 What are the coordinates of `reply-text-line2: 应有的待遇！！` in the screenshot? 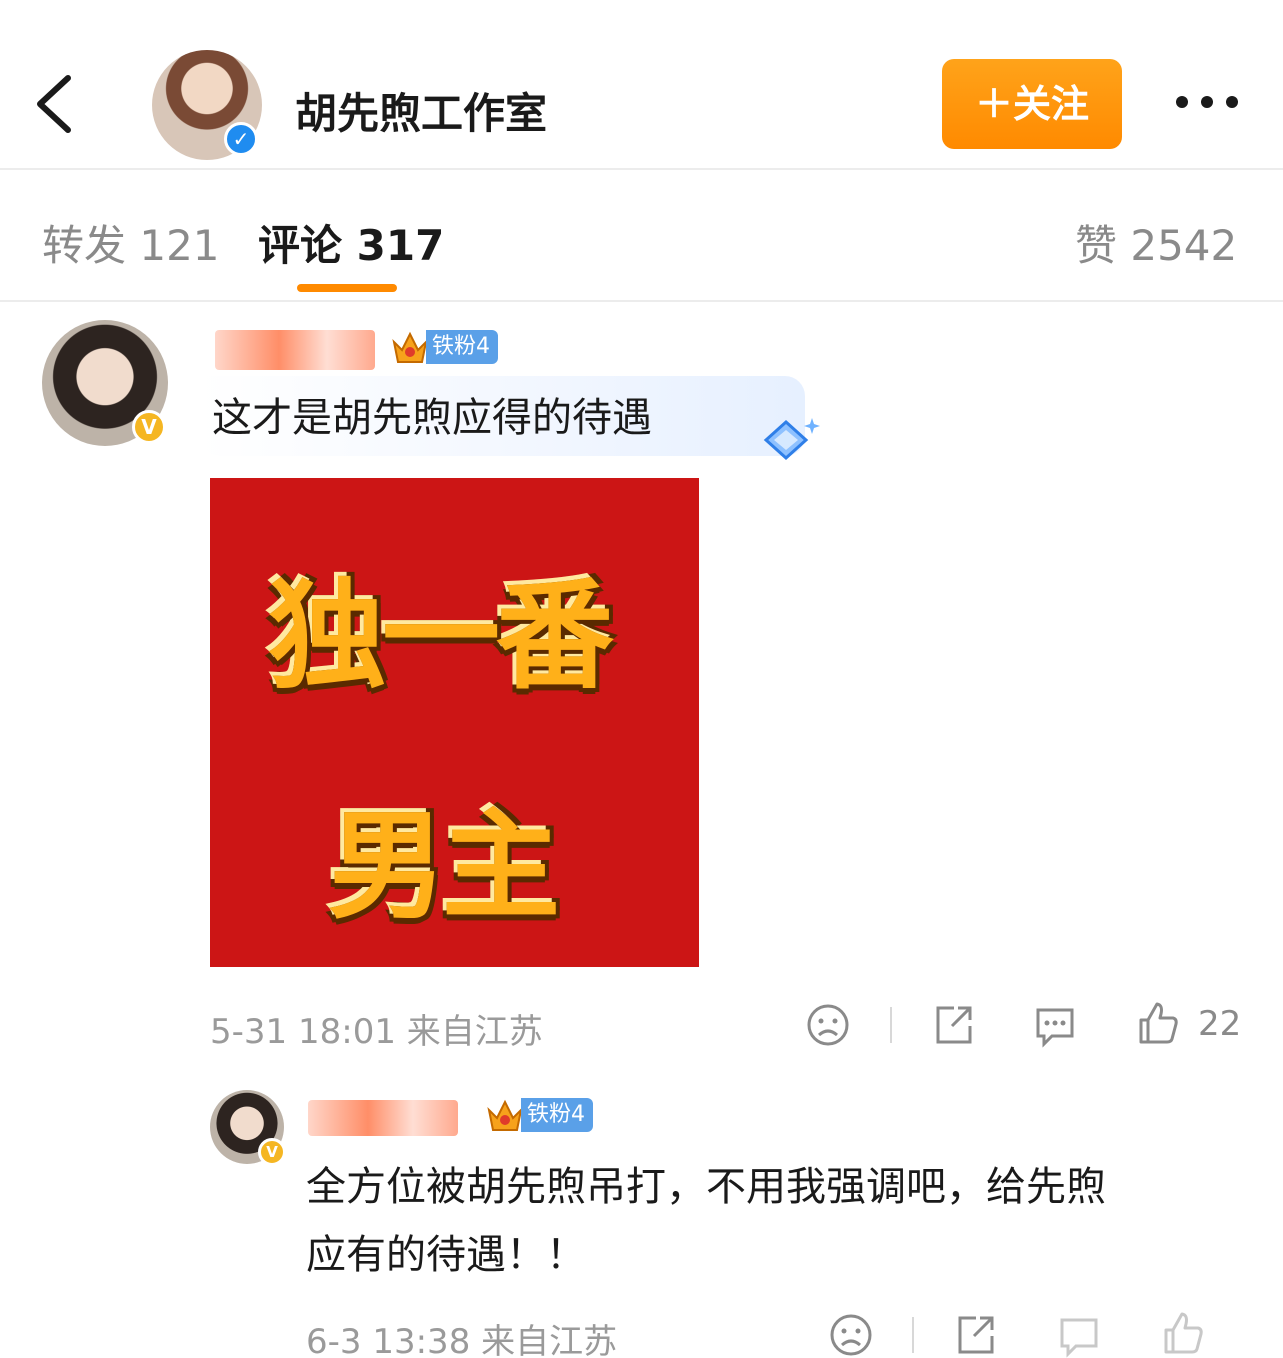 It's located at (446, 1255).